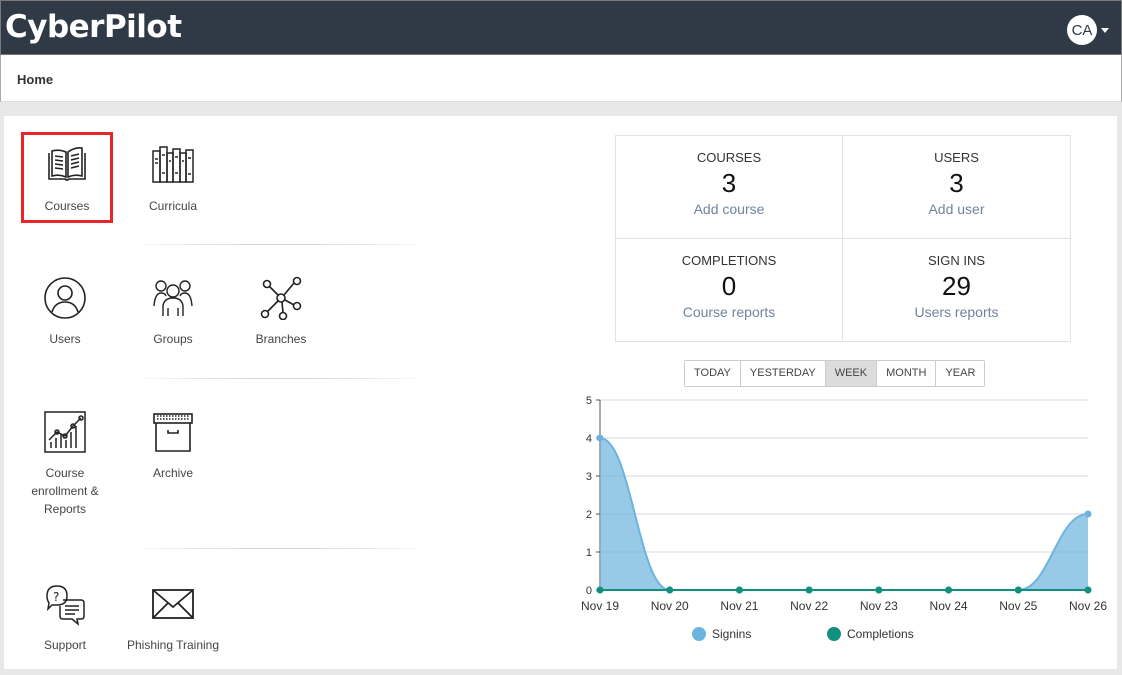 The width and height of the screenshot is (1122, 675). I want to click on stat-courses-value: 3, so click(729, 183).